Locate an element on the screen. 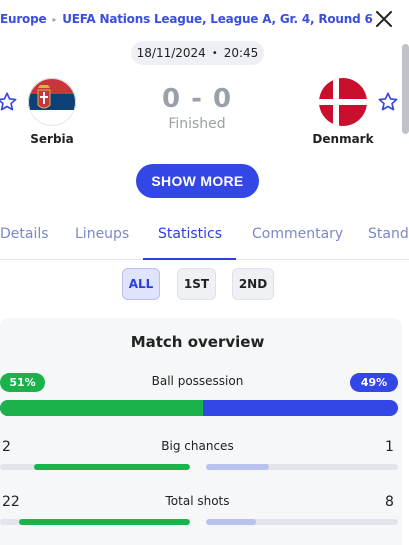  total-shots-label: Total shots is located at coordinates (197, 501).